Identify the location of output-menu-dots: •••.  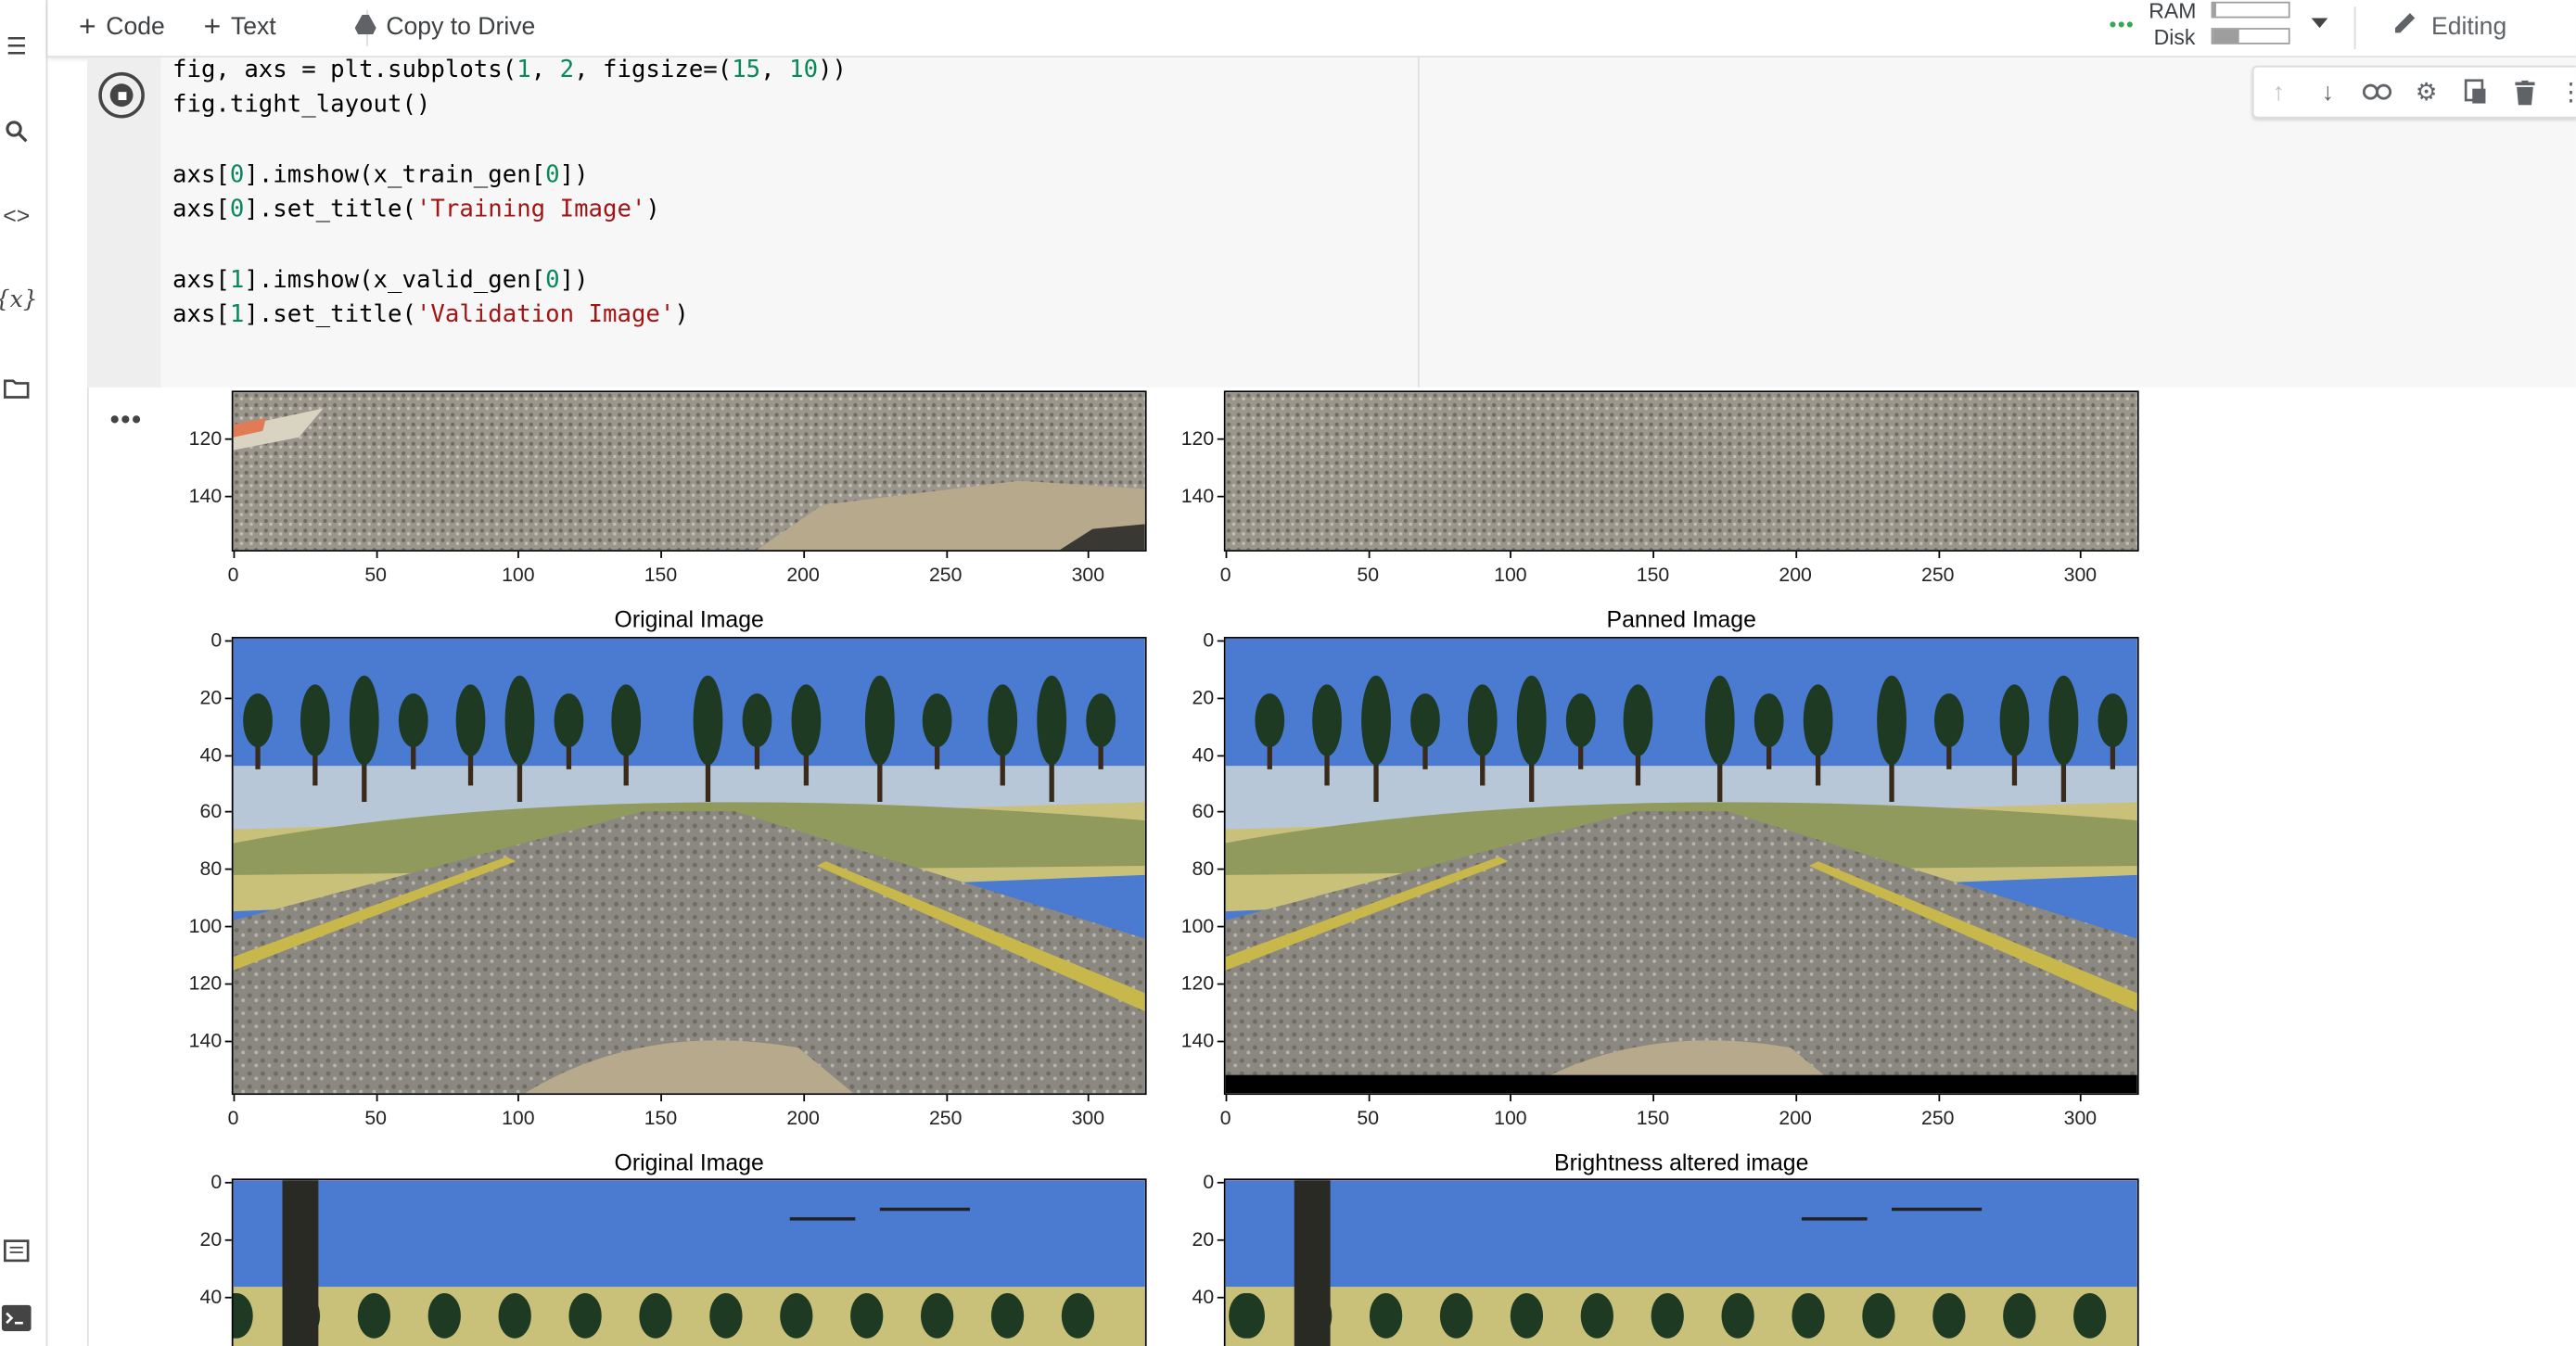
(126, 422).